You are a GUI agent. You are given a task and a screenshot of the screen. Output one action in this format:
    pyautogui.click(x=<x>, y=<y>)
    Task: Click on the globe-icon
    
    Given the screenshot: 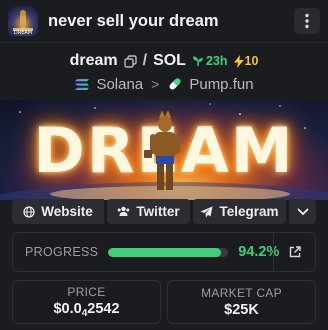 What is the action you would take?
    pyautogui.click(x=29, y=211)
    